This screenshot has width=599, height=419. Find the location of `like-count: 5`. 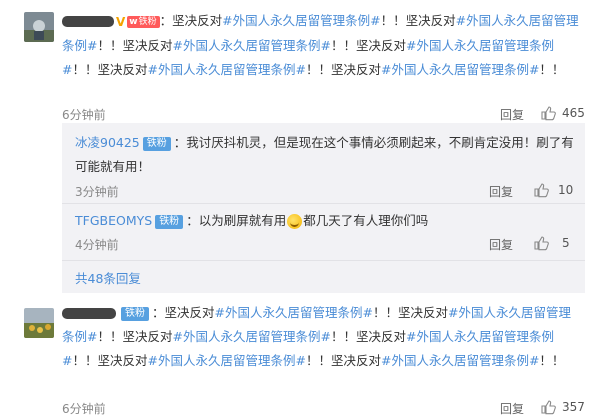

like-count: 5 is located at coordinates (566, 243).